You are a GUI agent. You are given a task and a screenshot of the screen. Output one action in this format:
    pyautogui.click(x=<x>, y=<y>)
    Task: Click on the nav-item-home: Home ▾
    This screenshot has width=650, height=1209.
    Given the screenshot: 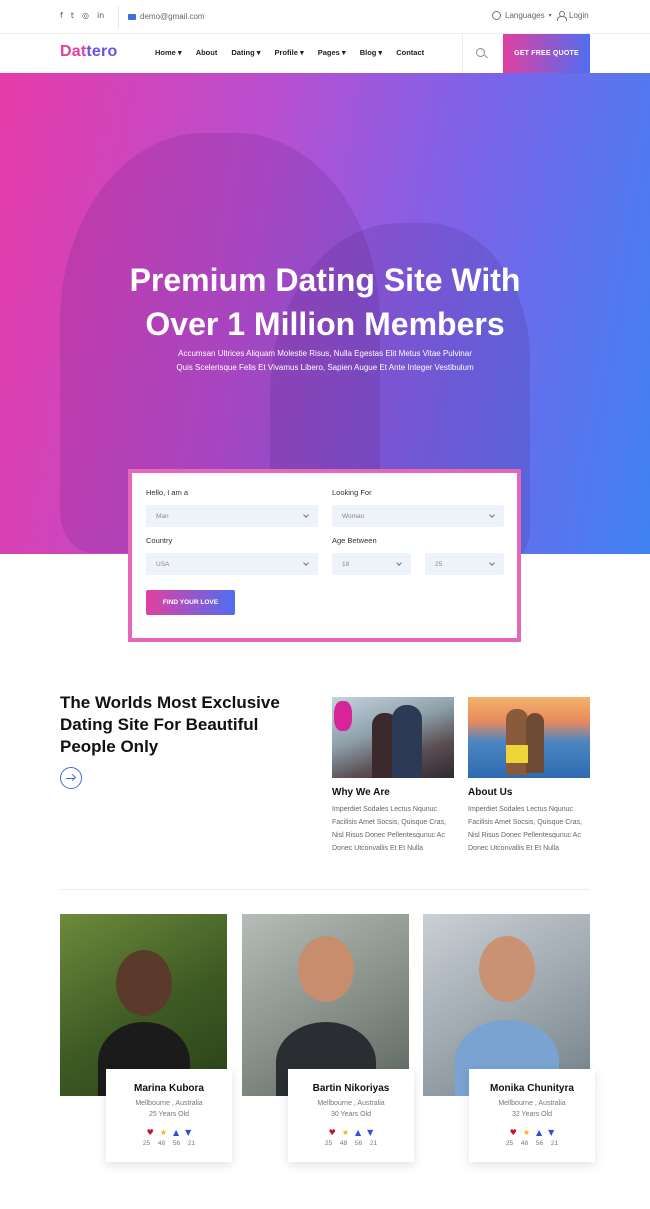 What is the action you would take?
    pyautogui.click(x=168, y=52)
    